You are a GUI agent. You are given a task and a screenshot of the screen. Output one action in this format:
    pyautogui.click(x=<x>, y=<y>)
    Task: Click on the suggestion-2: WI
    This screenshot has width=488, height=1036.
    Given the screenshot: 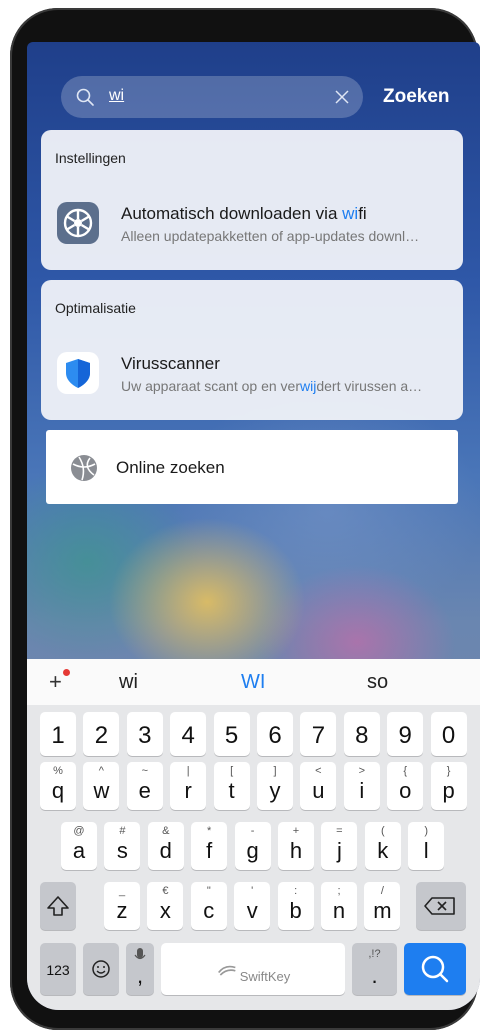 What is the action you would take?
    pyautogui.click(x=253, y=682)
    